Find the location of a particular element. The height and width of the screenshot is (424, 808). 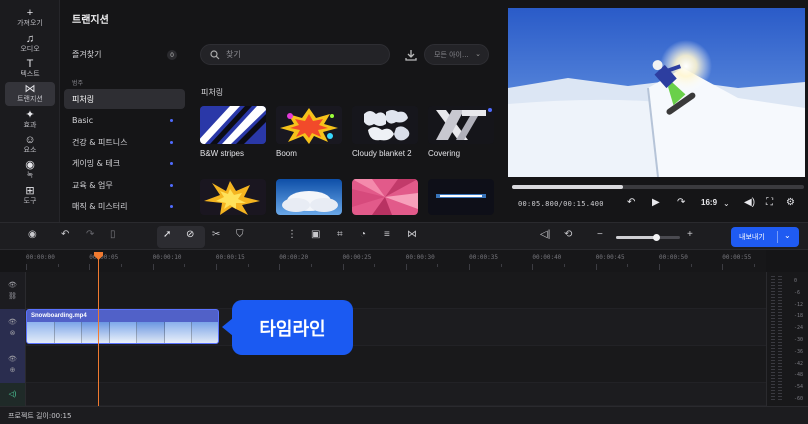

category-item-education: 교육 & 업무 is located at coordinates (124, 185).